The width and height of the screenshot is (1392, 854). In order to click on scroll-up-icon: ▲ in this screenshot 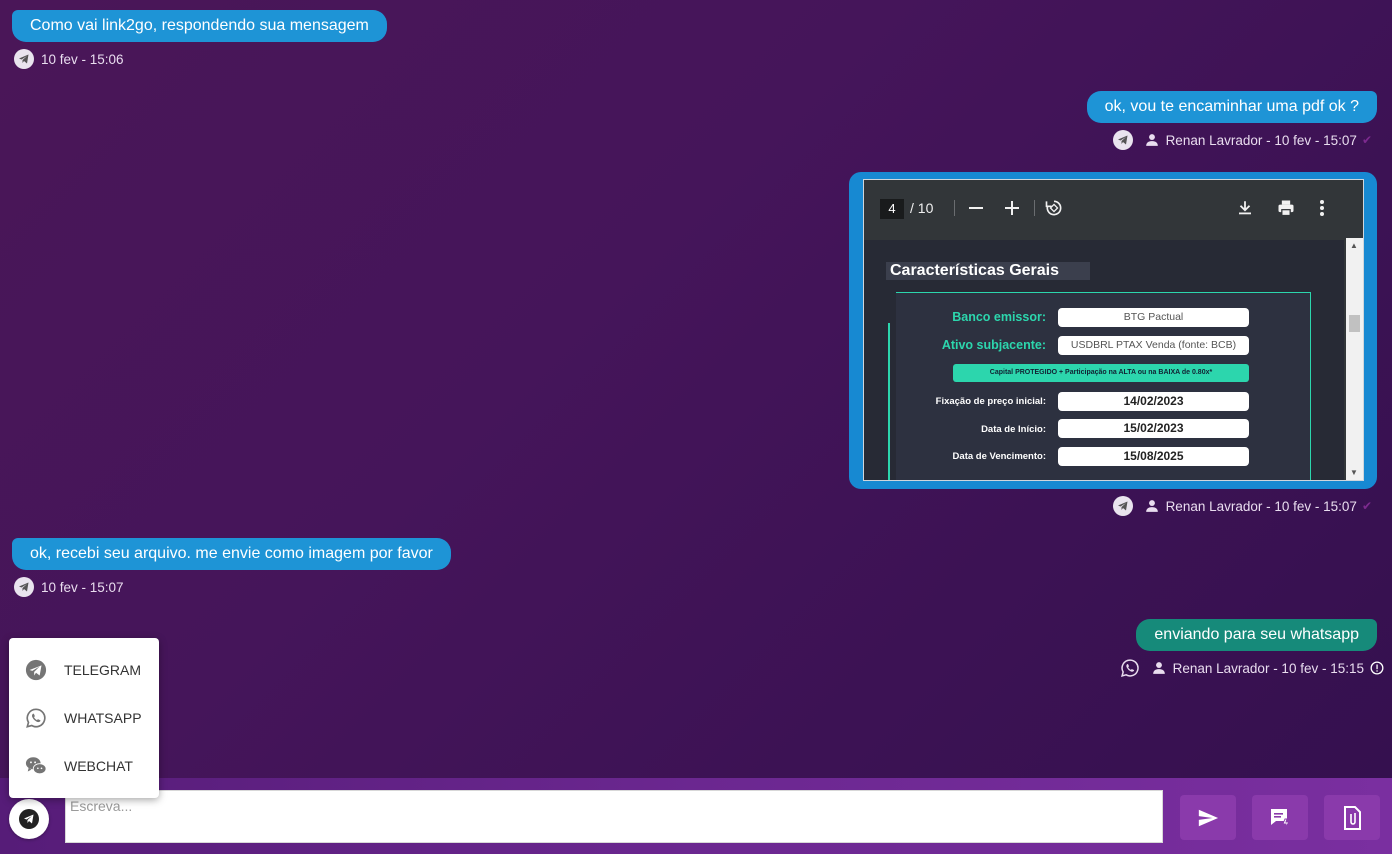, I will do `click(1354, 245)`.